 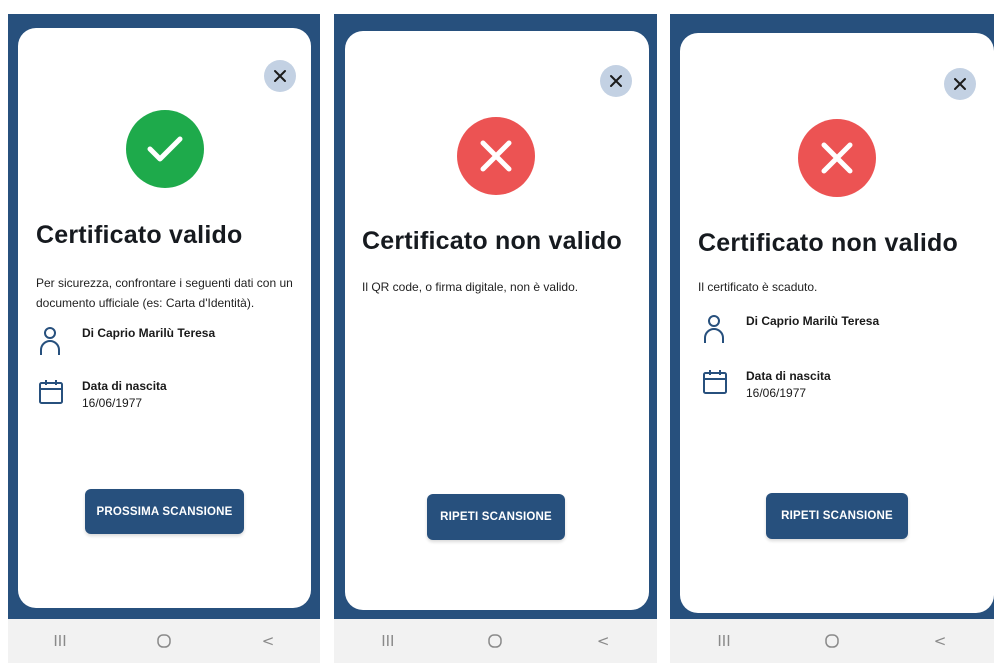 I want to click on result-description: Il certificato è scaduto., so click(x=758, y=287).